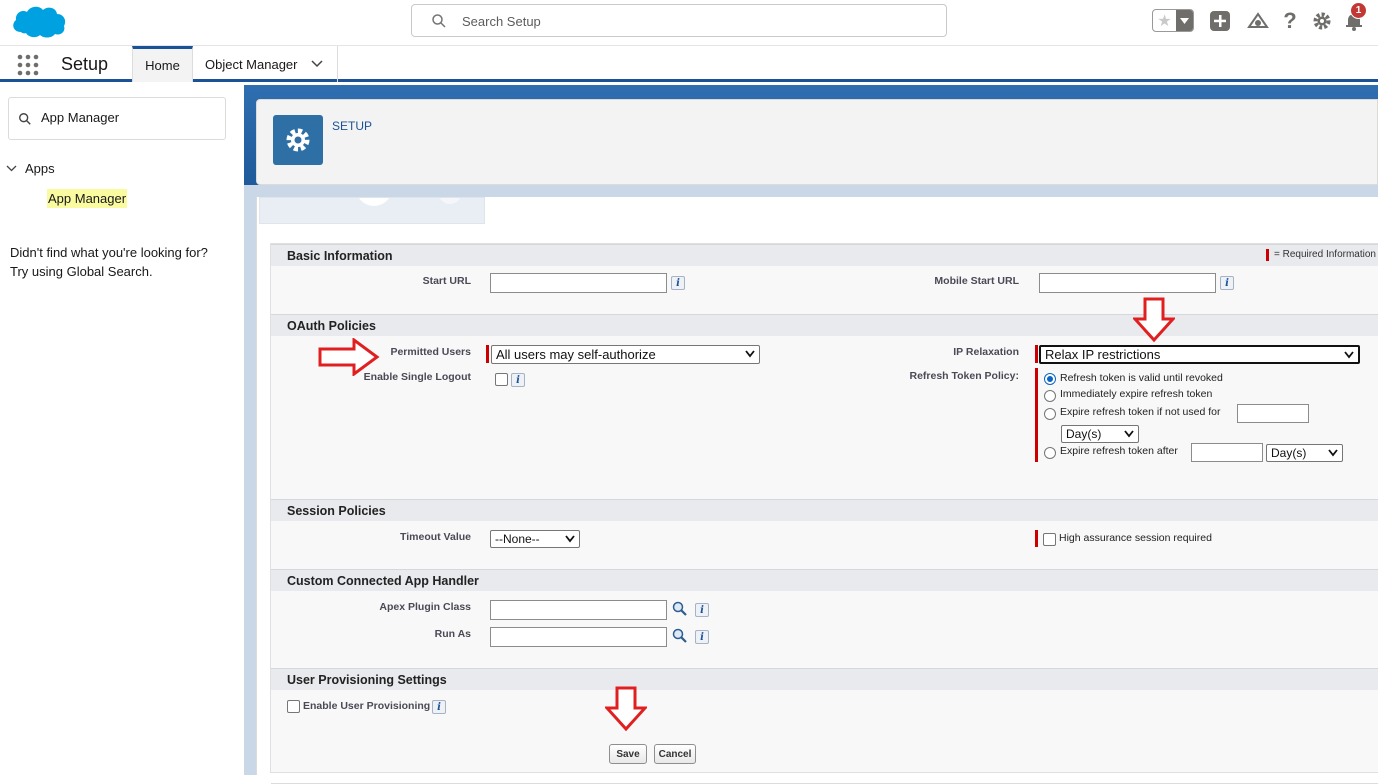 This screenshot has width=1378, height=784. I want to click on context-nav: Setup Home Object Manager, so click(689, 64).